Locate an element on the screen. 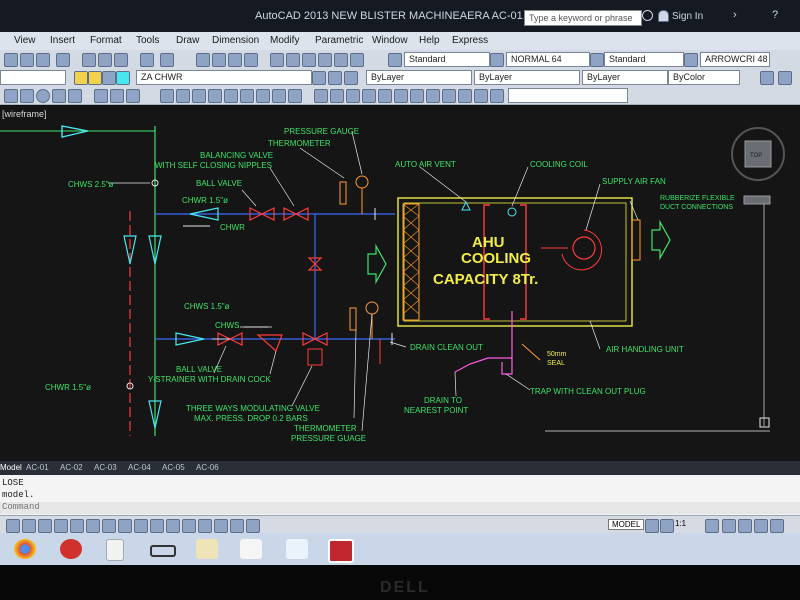 The image size is (800, 600). multileader-style-select: ARROWCRI 48 is located at coordinates (735, 59).